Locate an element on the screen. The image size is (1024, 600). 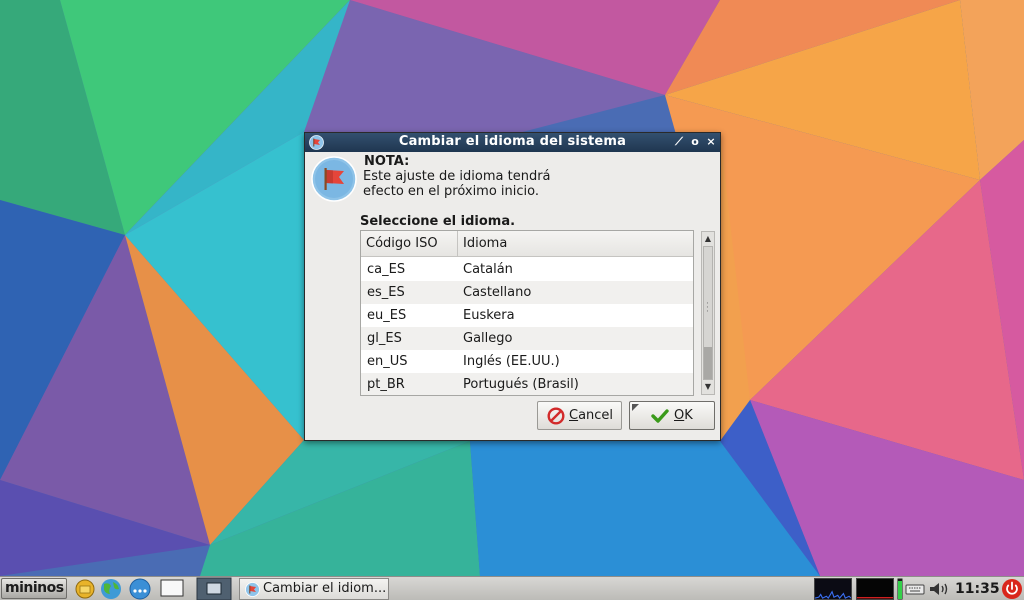
table-row: es_ES Castellano is located at coordinates (527, 292).